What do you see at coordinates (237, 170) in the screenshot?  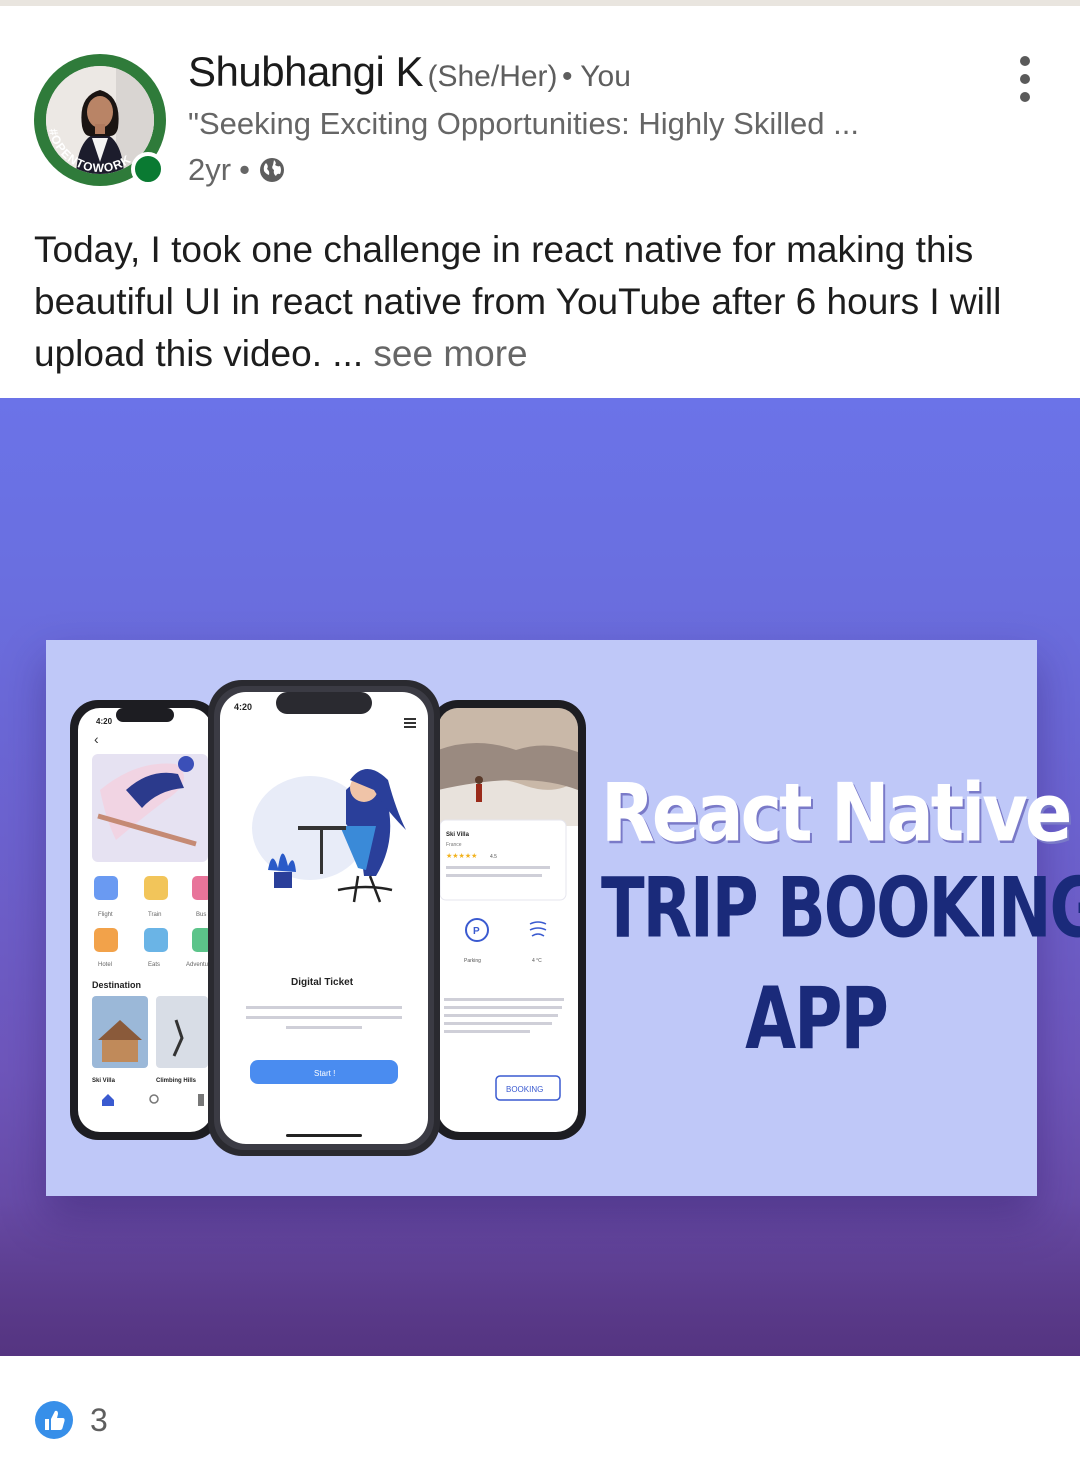 I see `post-meta: 2yr •` at bounding box center [237, 170].